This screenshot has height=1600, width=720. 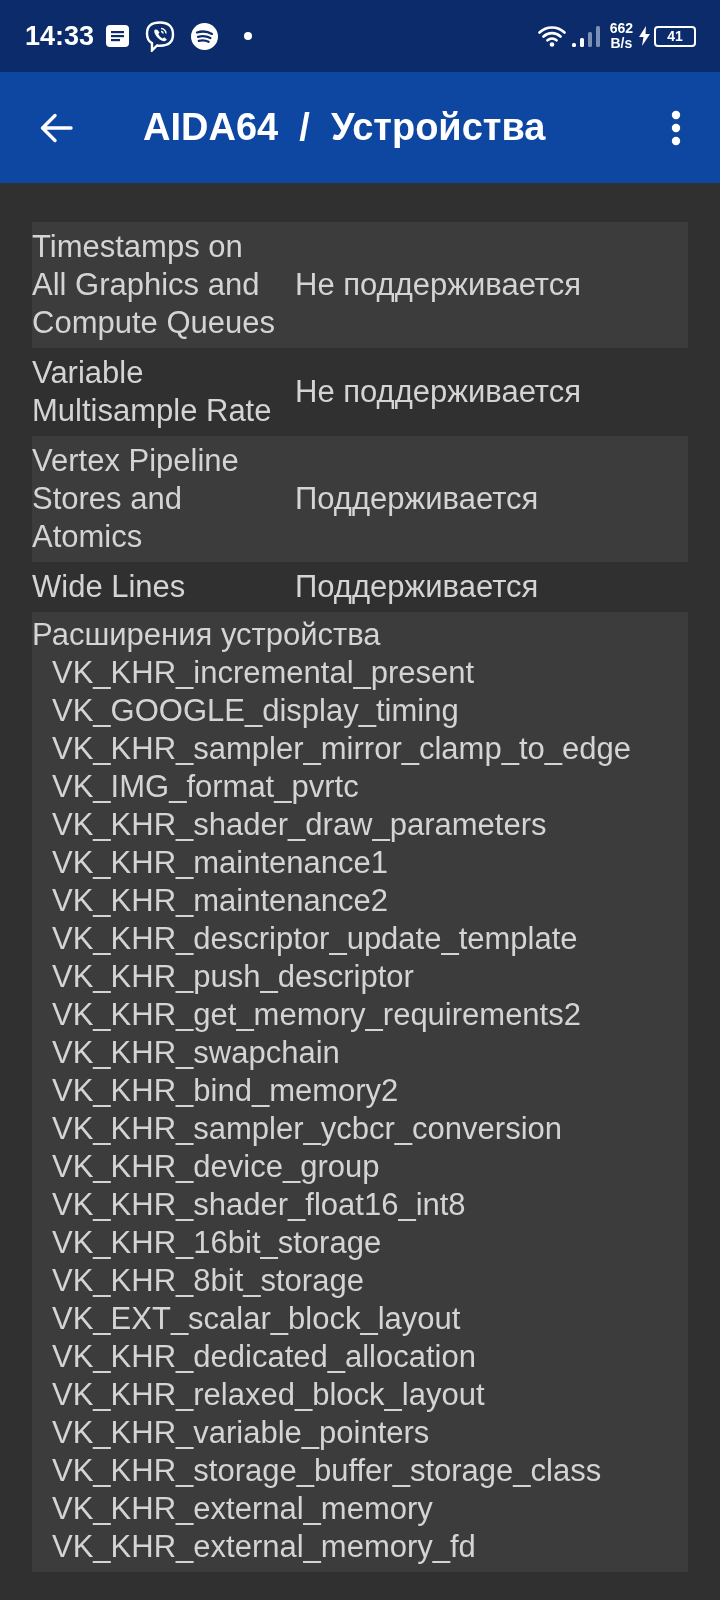 I want to click on extension-item: VK_KHR_shader_float16_int8, so click(x=259, y=1205).